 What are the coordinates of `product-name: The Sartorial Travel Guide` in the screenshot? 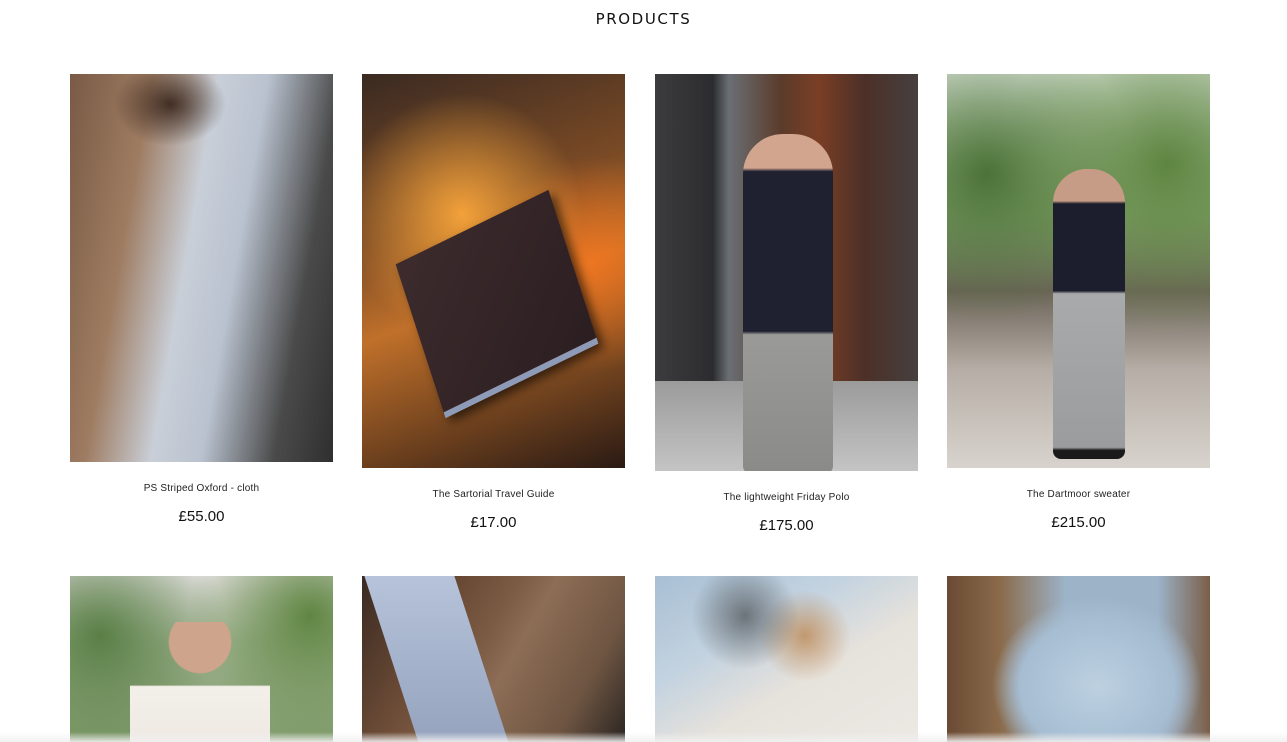 It's located at (493, 494).